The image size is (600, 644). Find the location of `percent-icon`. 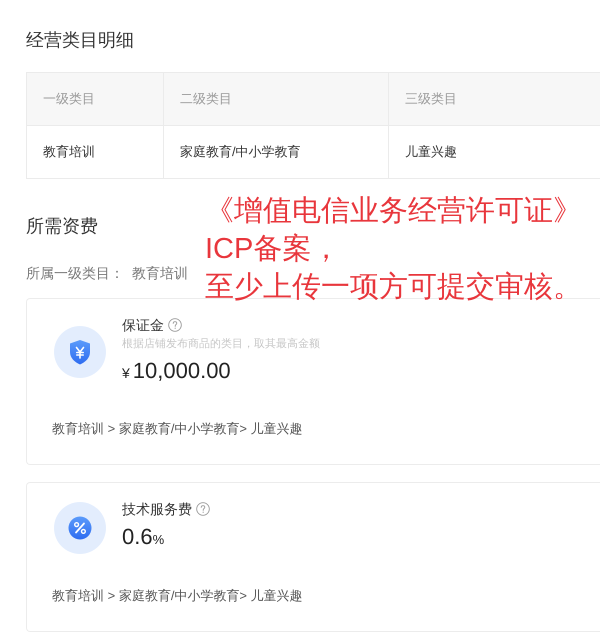

percent-icon is located at coordinates (80, 528).